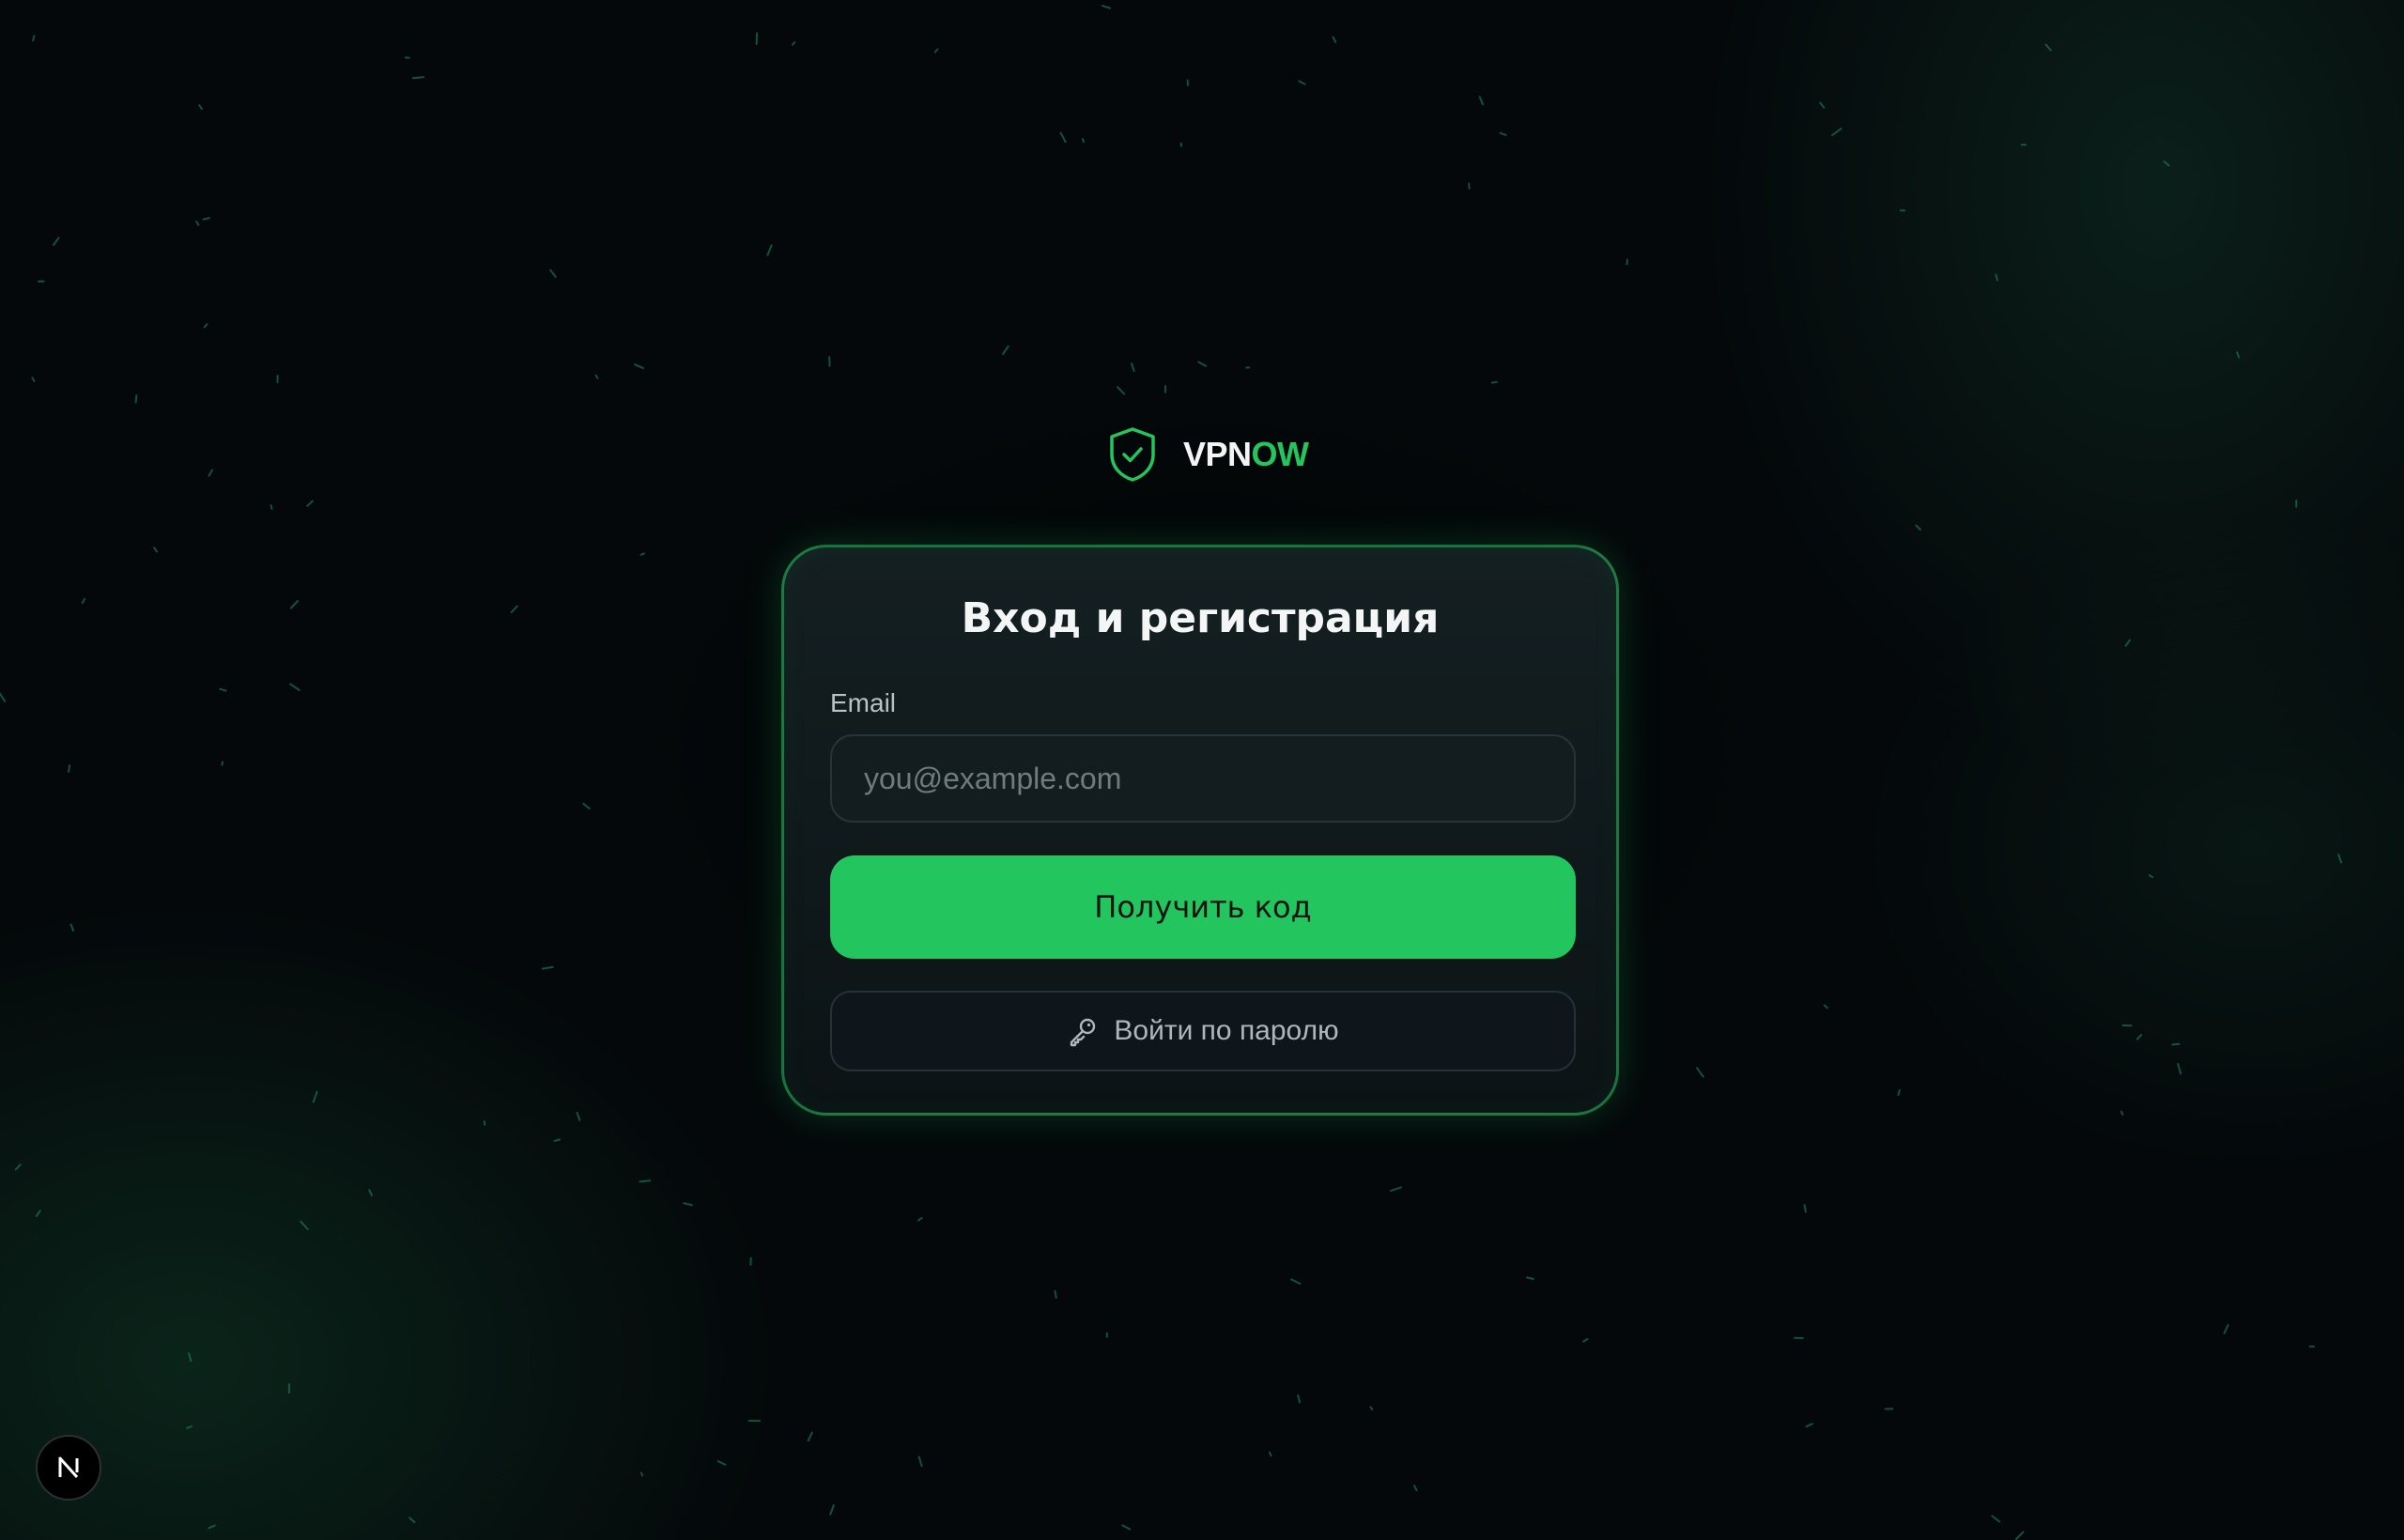 This screenshot has width=2404, height=1540. I want to click on password-login-label: Войти по паролю, so click(1226, 1030).